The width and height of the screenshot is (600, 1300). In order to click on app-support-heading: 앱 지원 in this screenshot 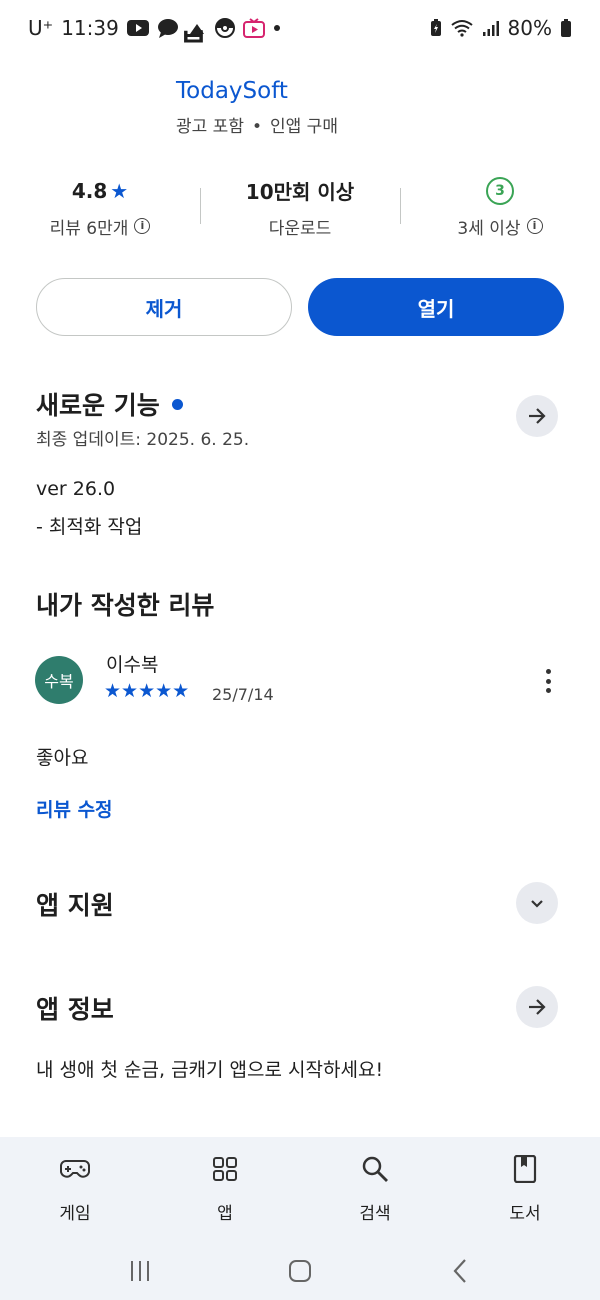, I will do `click(75, 905)`.